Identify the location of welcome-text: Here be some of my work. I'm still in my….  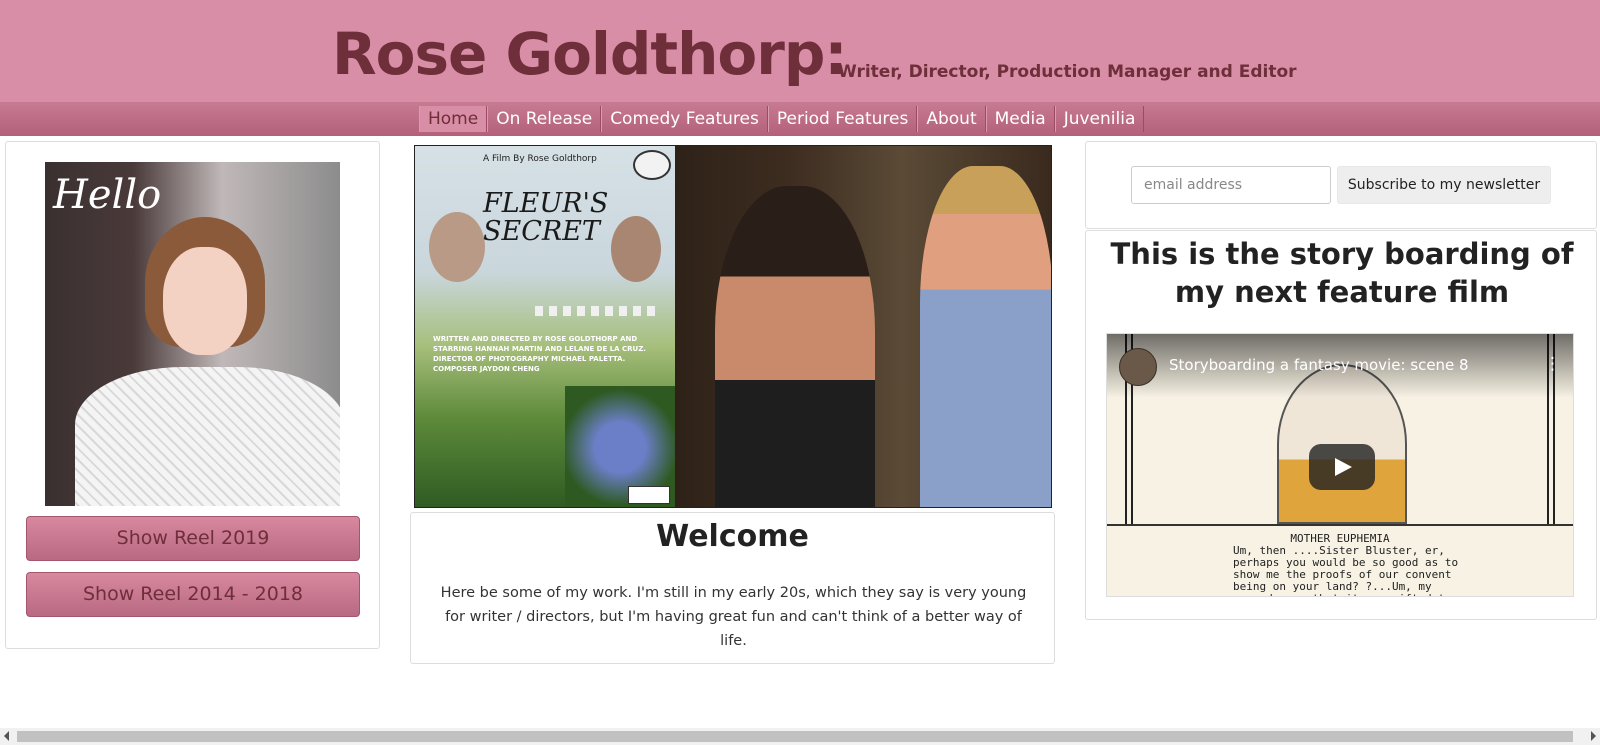
(733, 617).